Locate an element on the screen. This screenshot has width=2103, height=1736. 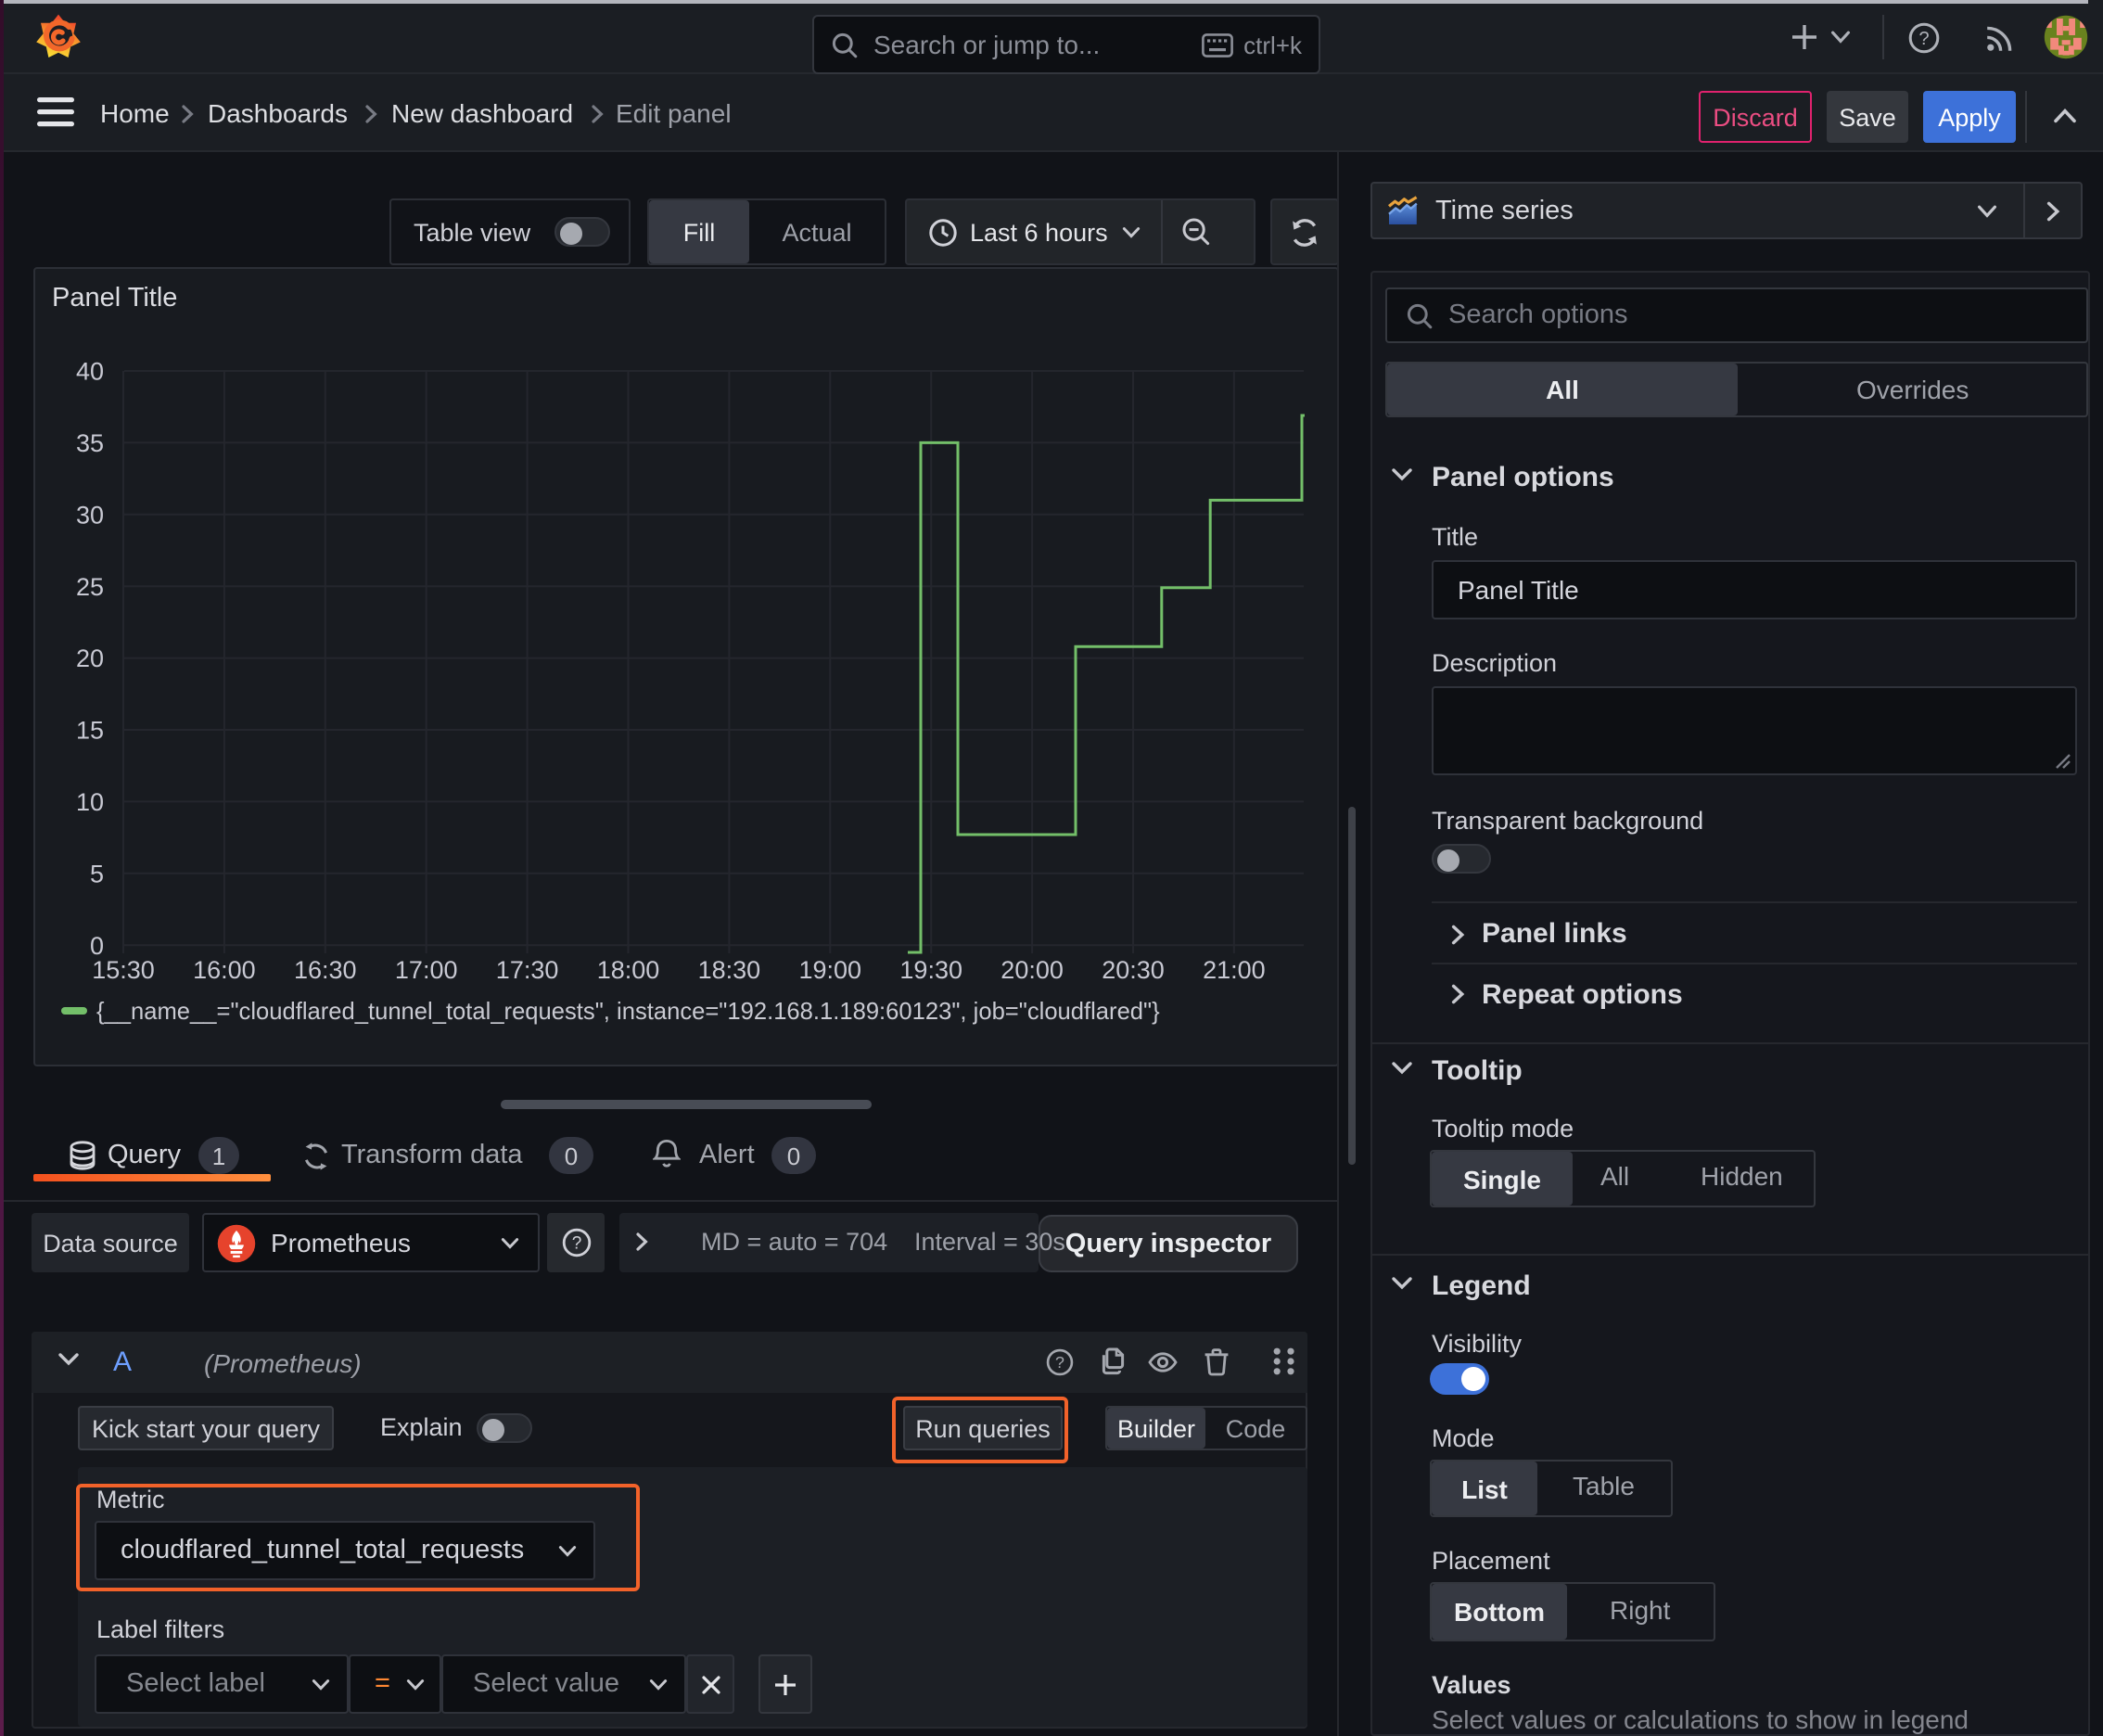
svg-text: 16:30 is located at coordinates (325, 970).